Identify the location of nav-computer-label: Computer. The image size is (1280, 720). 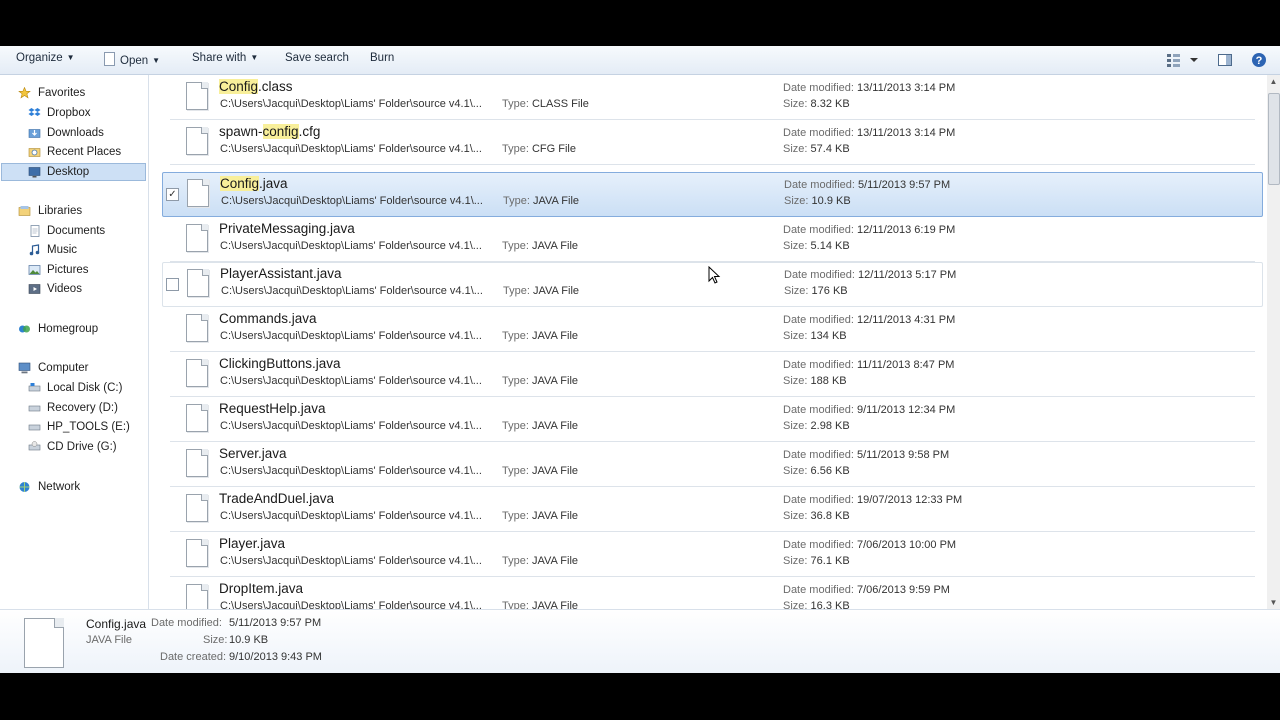
(63, 368).